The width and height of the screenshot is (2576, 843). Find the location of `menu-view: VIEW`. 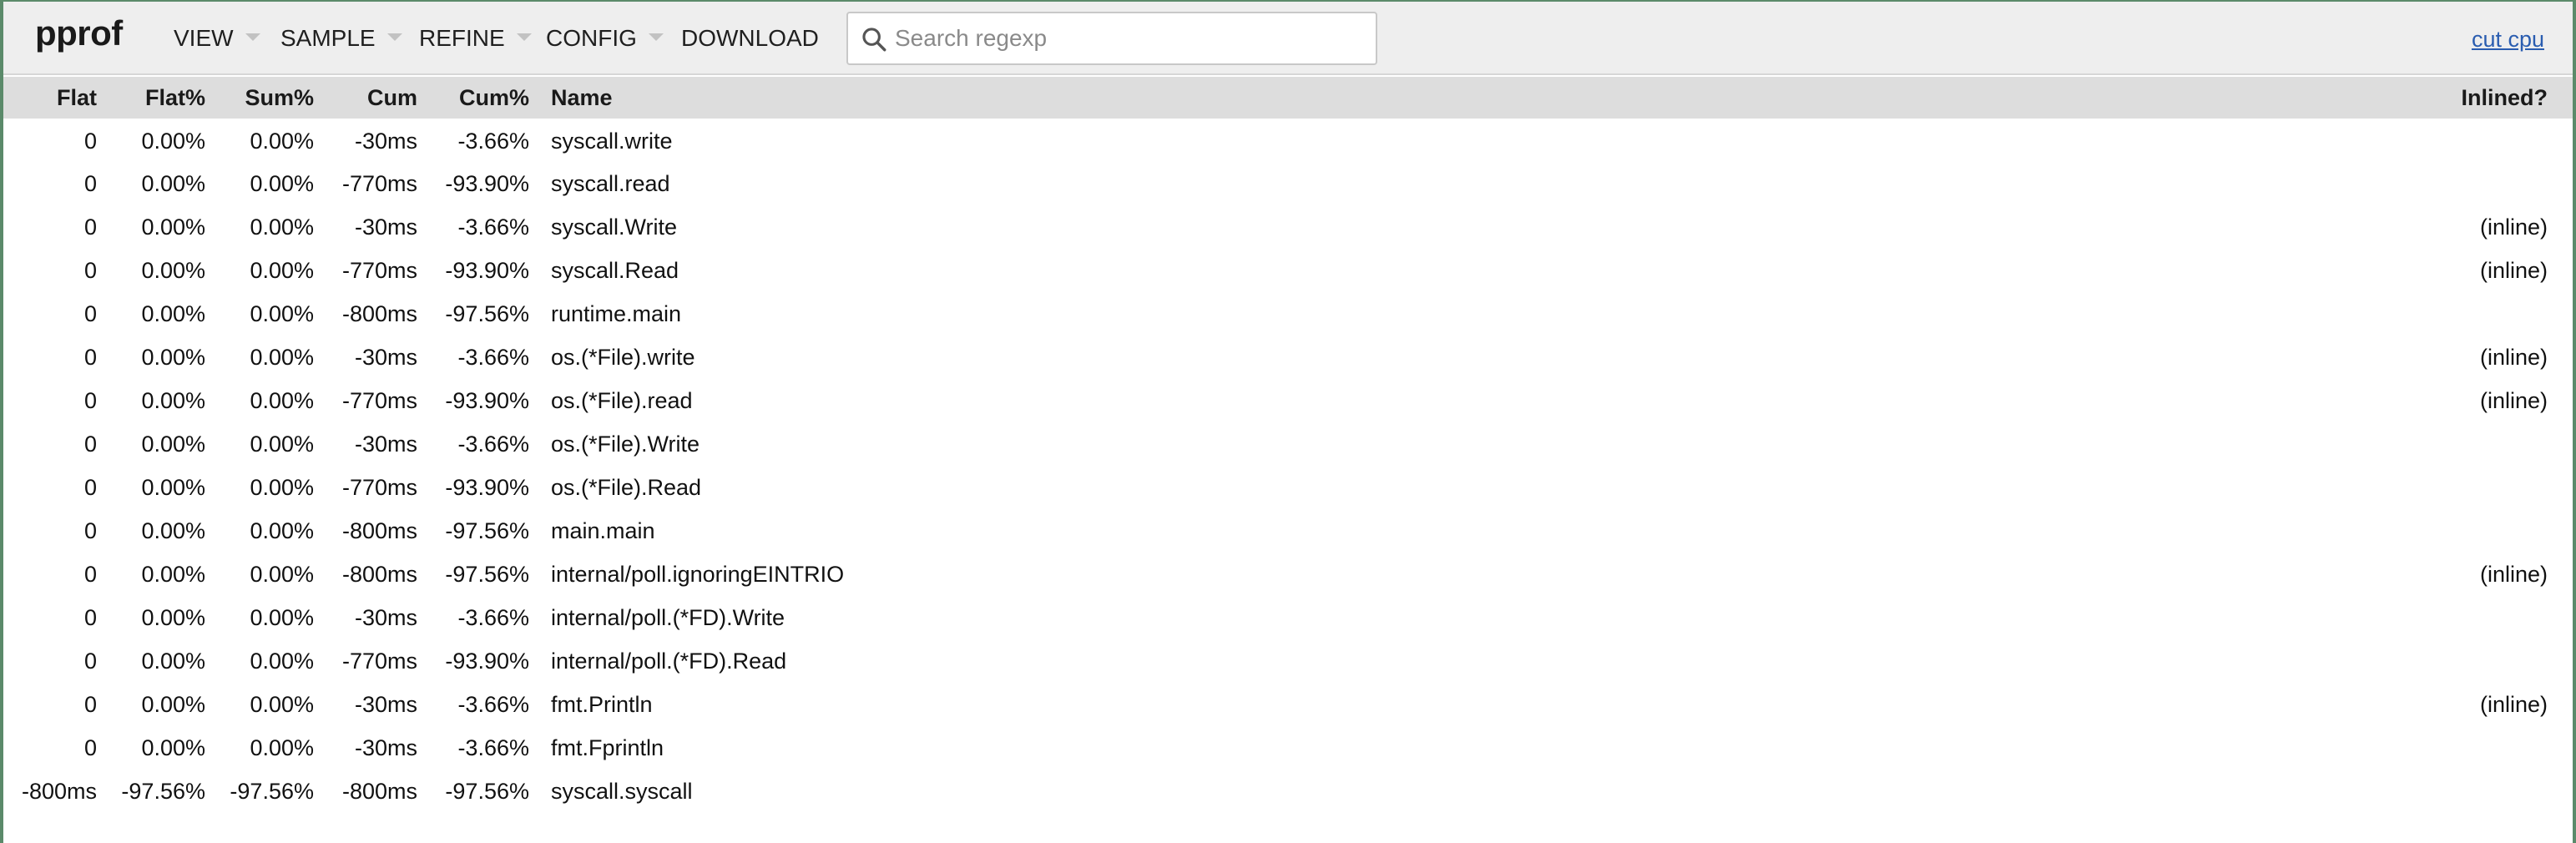

menu-view: VIEW is located at coordinates (217, 38).